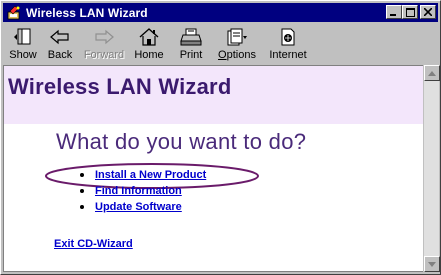 This screenshot has width=441, height=275. Describe the element at coordinates (191, 55) in the screenshot. I see `print-label: Print` at that location.